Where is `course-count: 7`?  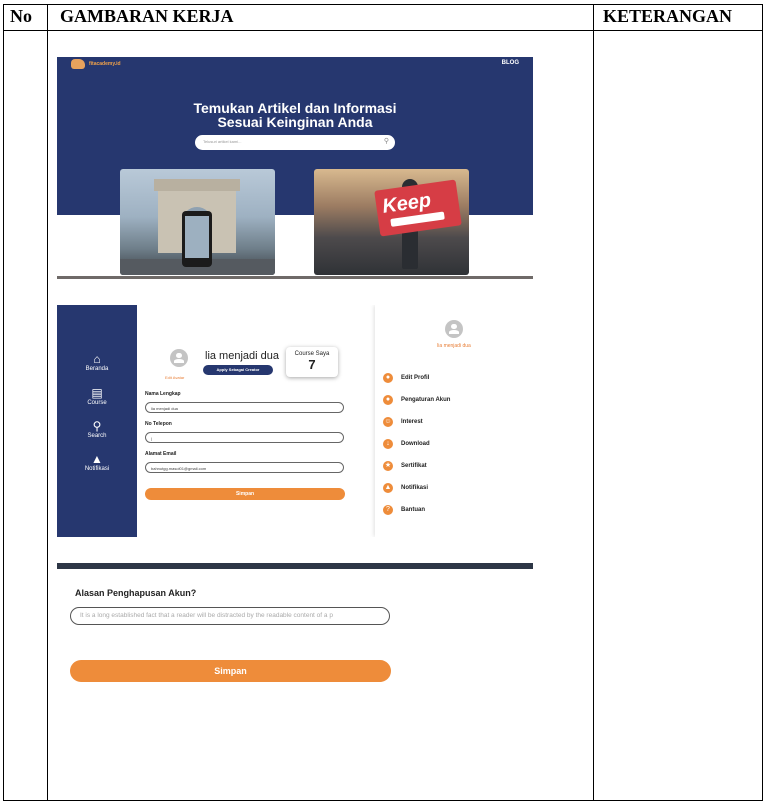
course-count: 7 is located at coordinates (312, 364).